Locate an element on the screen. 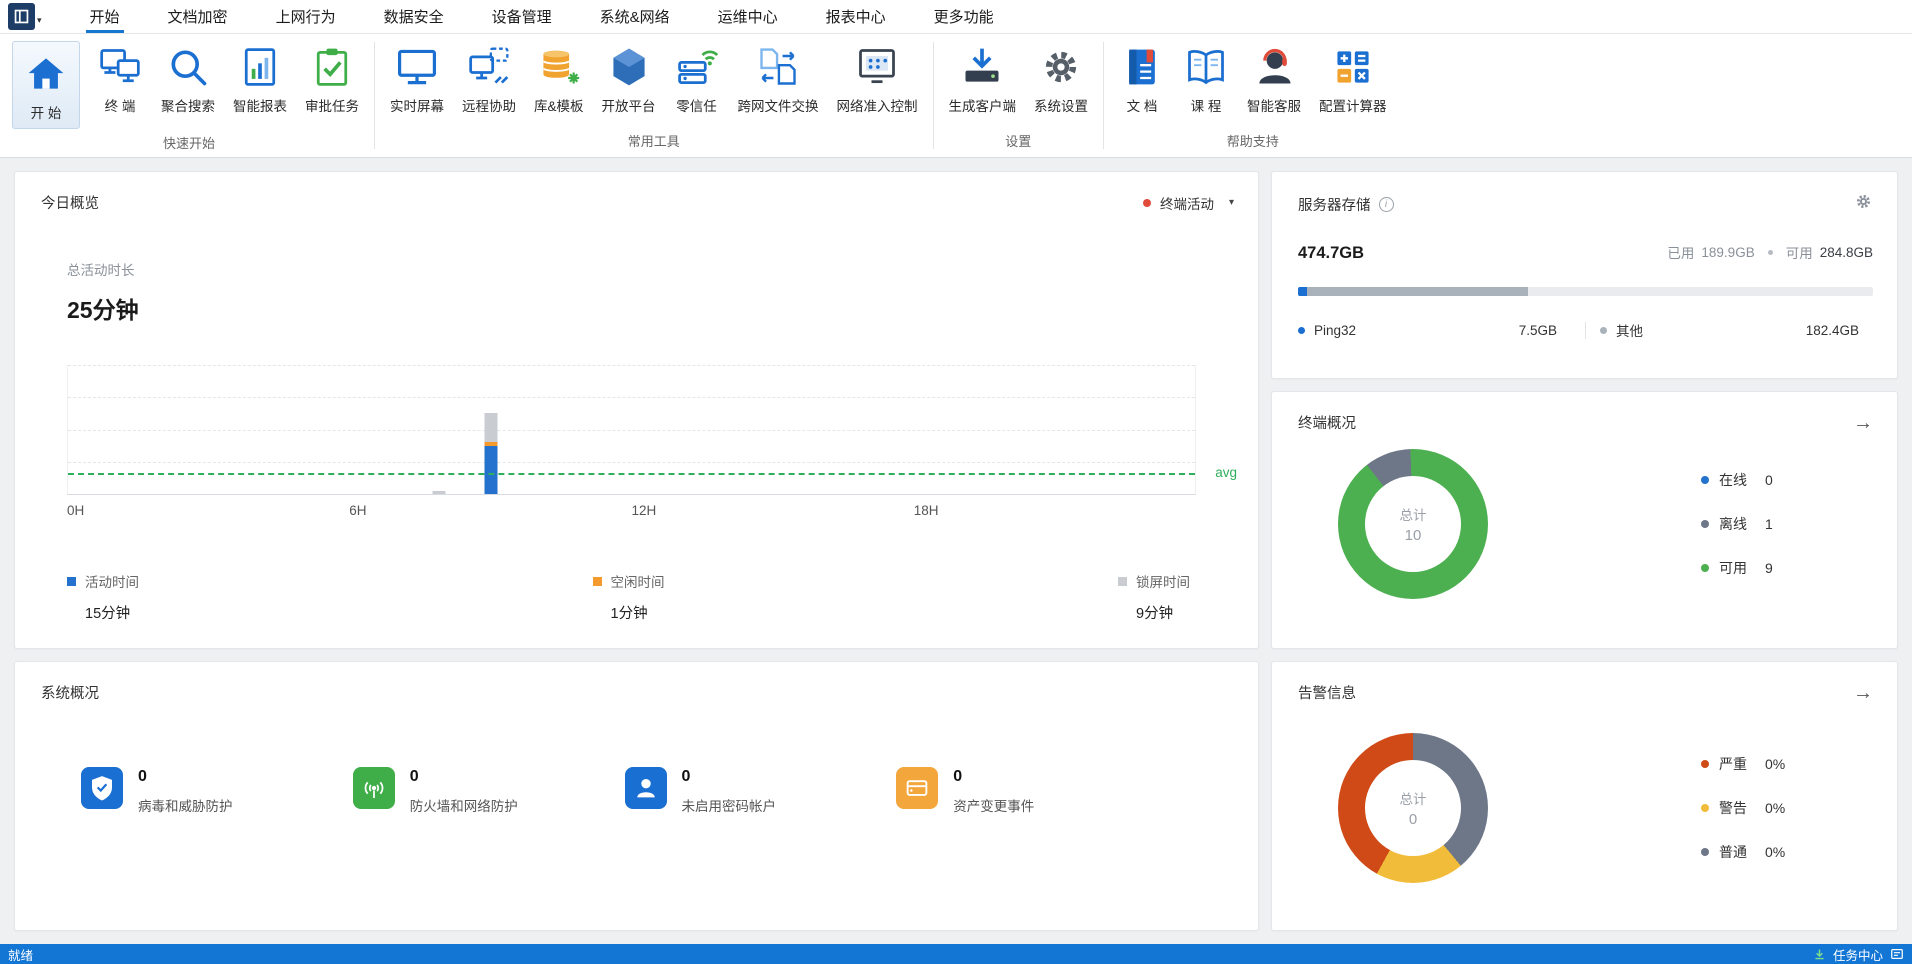 The width and height of the screenshot is (1912, 964). legend-item: 离线 1 is located at coordinates (1776, 524).